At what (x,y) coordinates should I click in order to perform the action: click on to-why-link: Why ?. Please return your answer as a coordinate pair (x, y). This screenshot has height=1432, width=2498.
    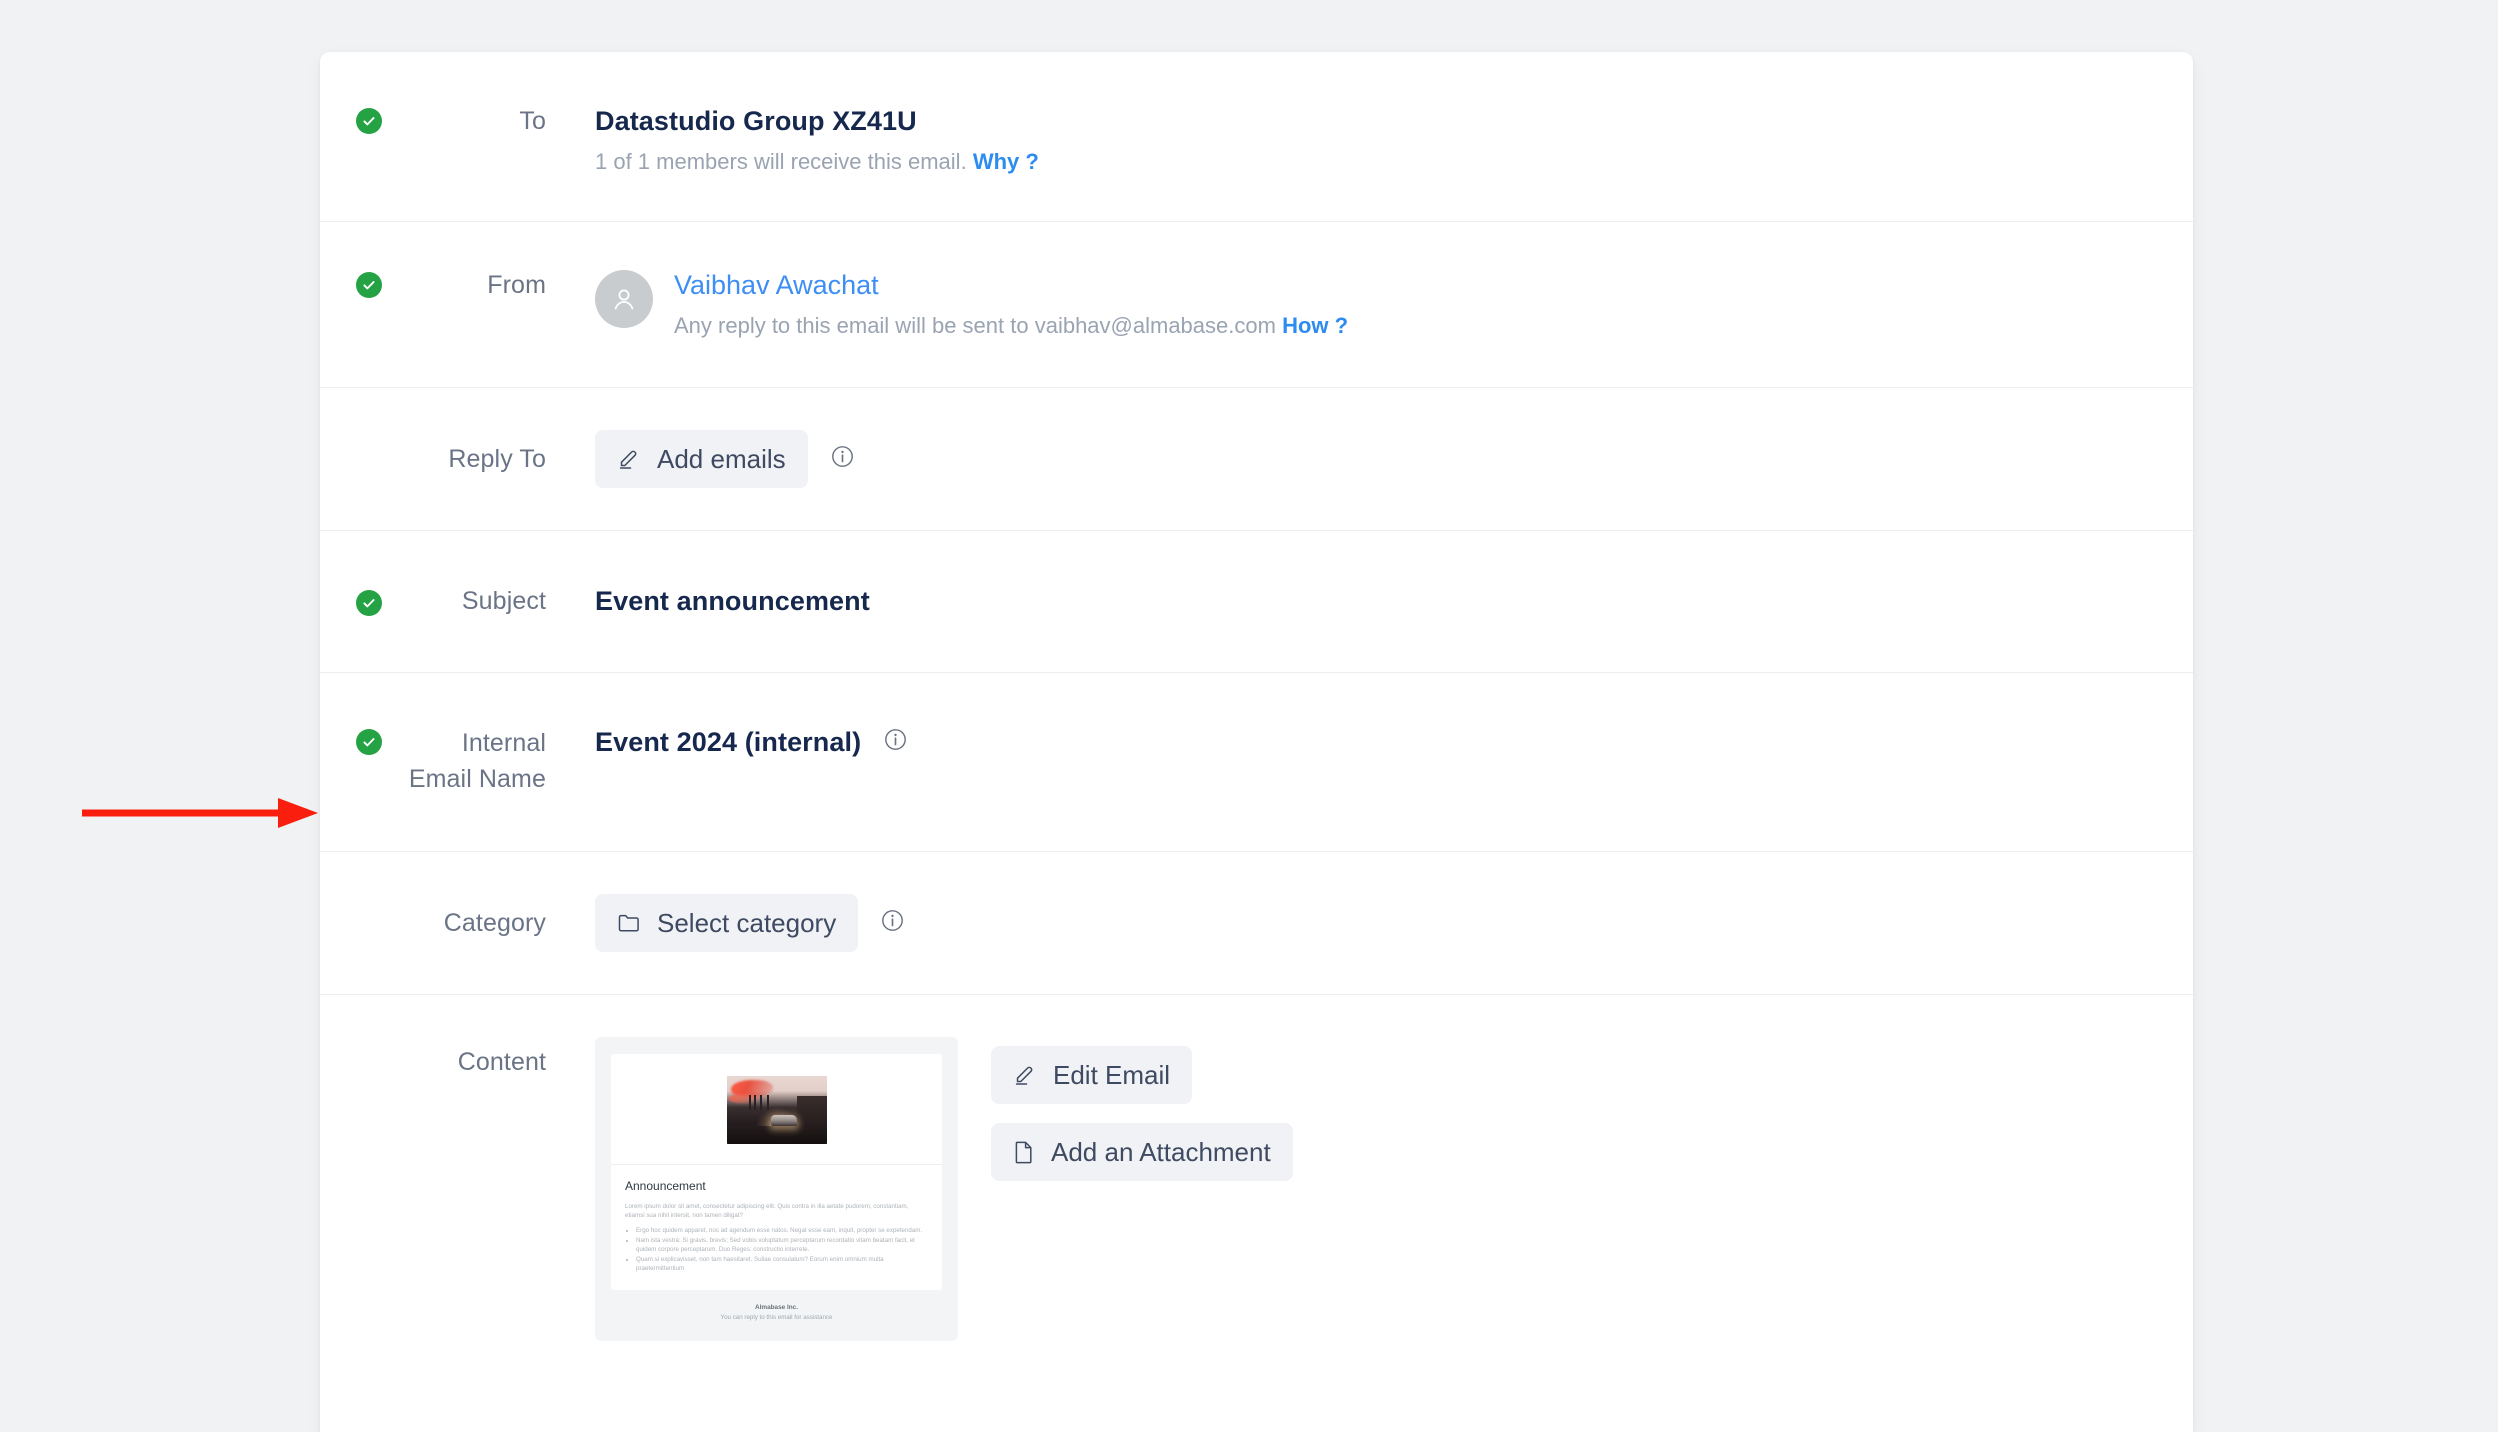
    Looking at the image, I should click on (1006, 161).